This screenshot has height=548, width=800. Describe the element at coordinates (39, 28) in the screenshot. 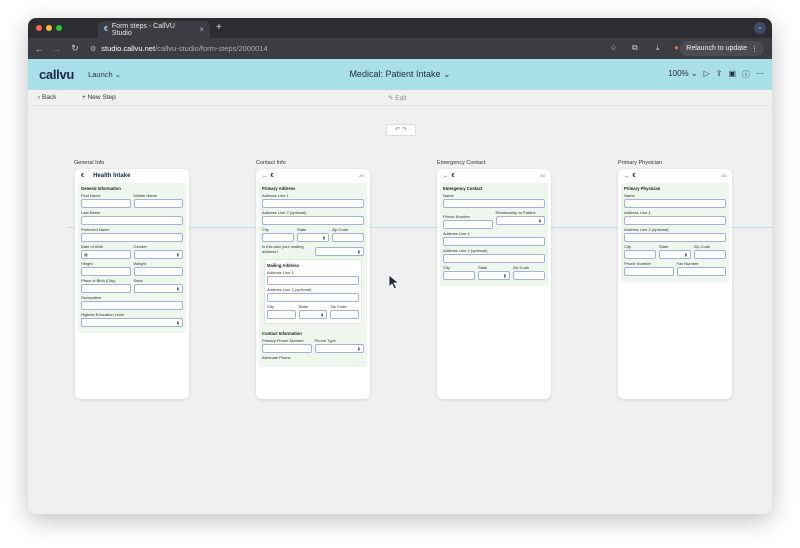

I see `close-window-button` at that location.